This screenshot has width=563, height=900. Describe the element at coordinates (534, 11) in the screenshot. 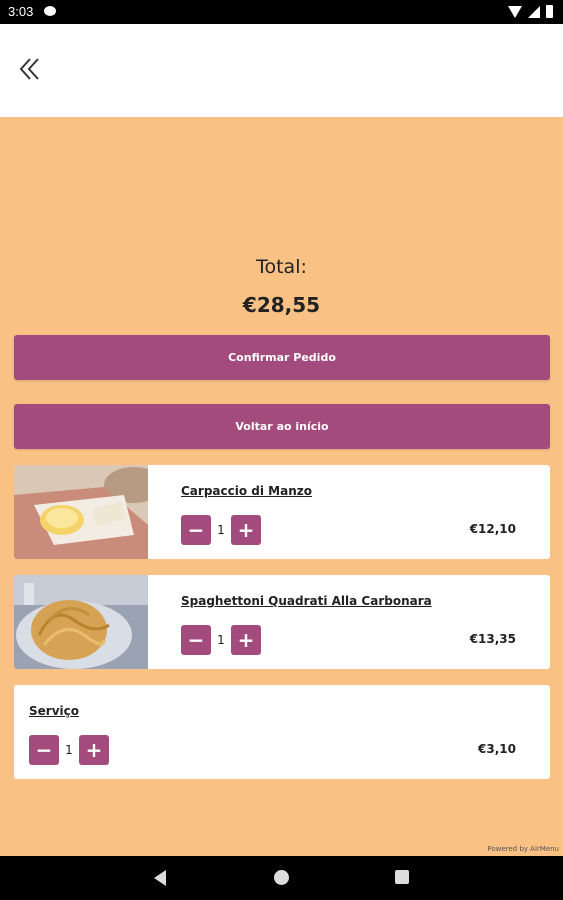

I see `signal-icon` at that location.